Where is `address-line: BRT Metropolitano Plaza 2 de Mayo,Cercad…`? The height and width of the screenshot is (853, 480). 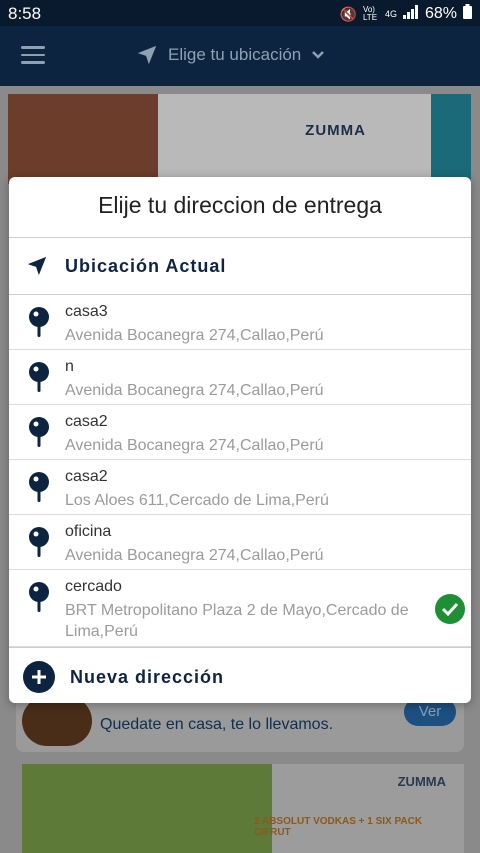 address-line: BRT Metropolitano Plaza 2 de Mayo,Cercad… is located at coordinates (237, 621).